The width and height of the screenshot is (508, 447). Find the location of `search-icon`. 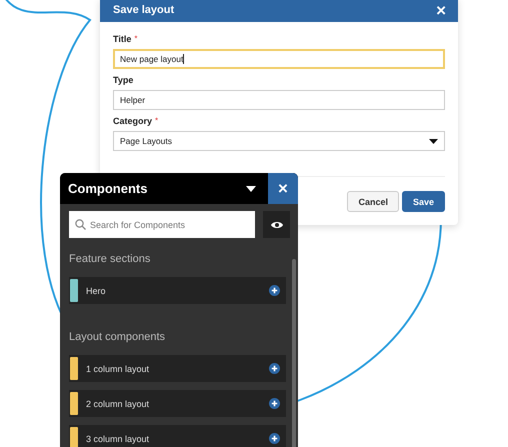

search-icon is located at coordinates (80, 224).